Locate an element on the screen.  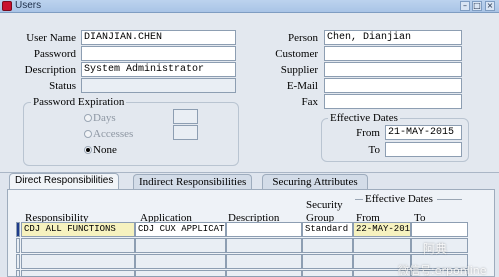
responsibility-cell: CDJ ALL FUNCTIONS is located at coordinates (78, 229).